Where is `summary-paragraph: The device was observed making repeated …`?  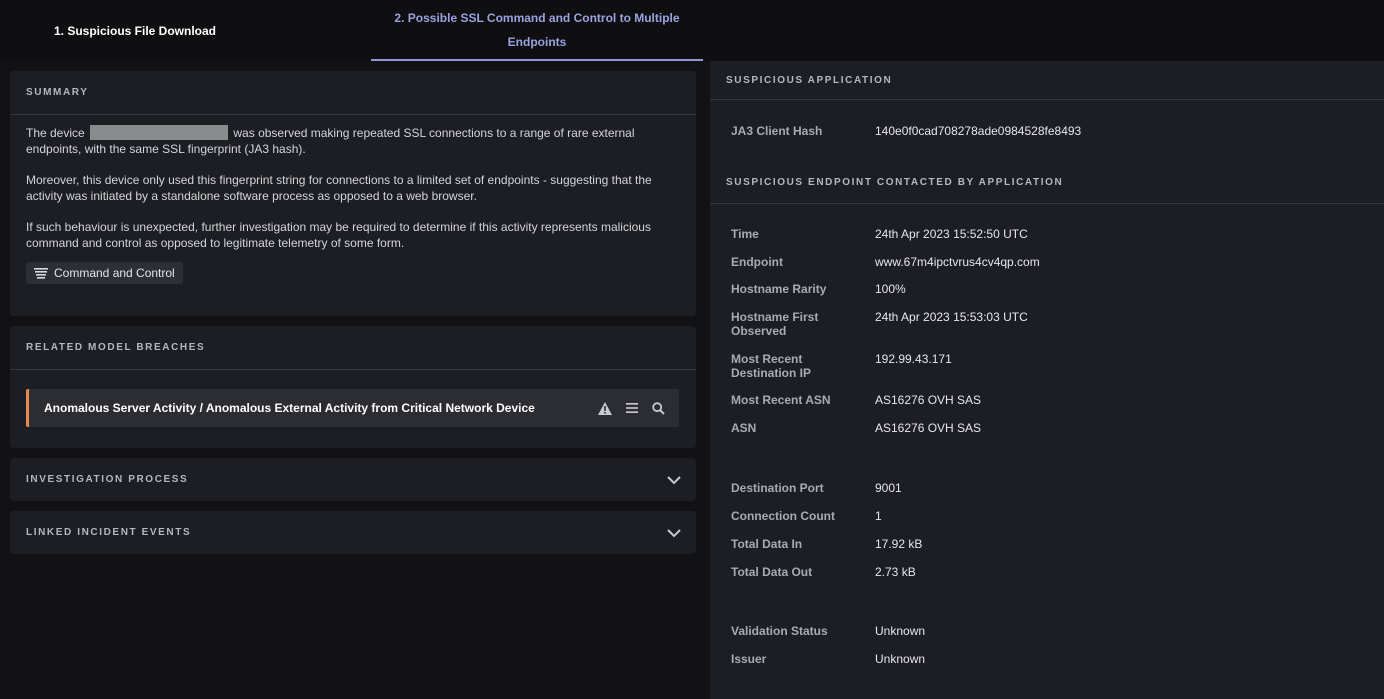 summary-paragraph: The device was observed making repeated … is located at coordinates (353, 141).